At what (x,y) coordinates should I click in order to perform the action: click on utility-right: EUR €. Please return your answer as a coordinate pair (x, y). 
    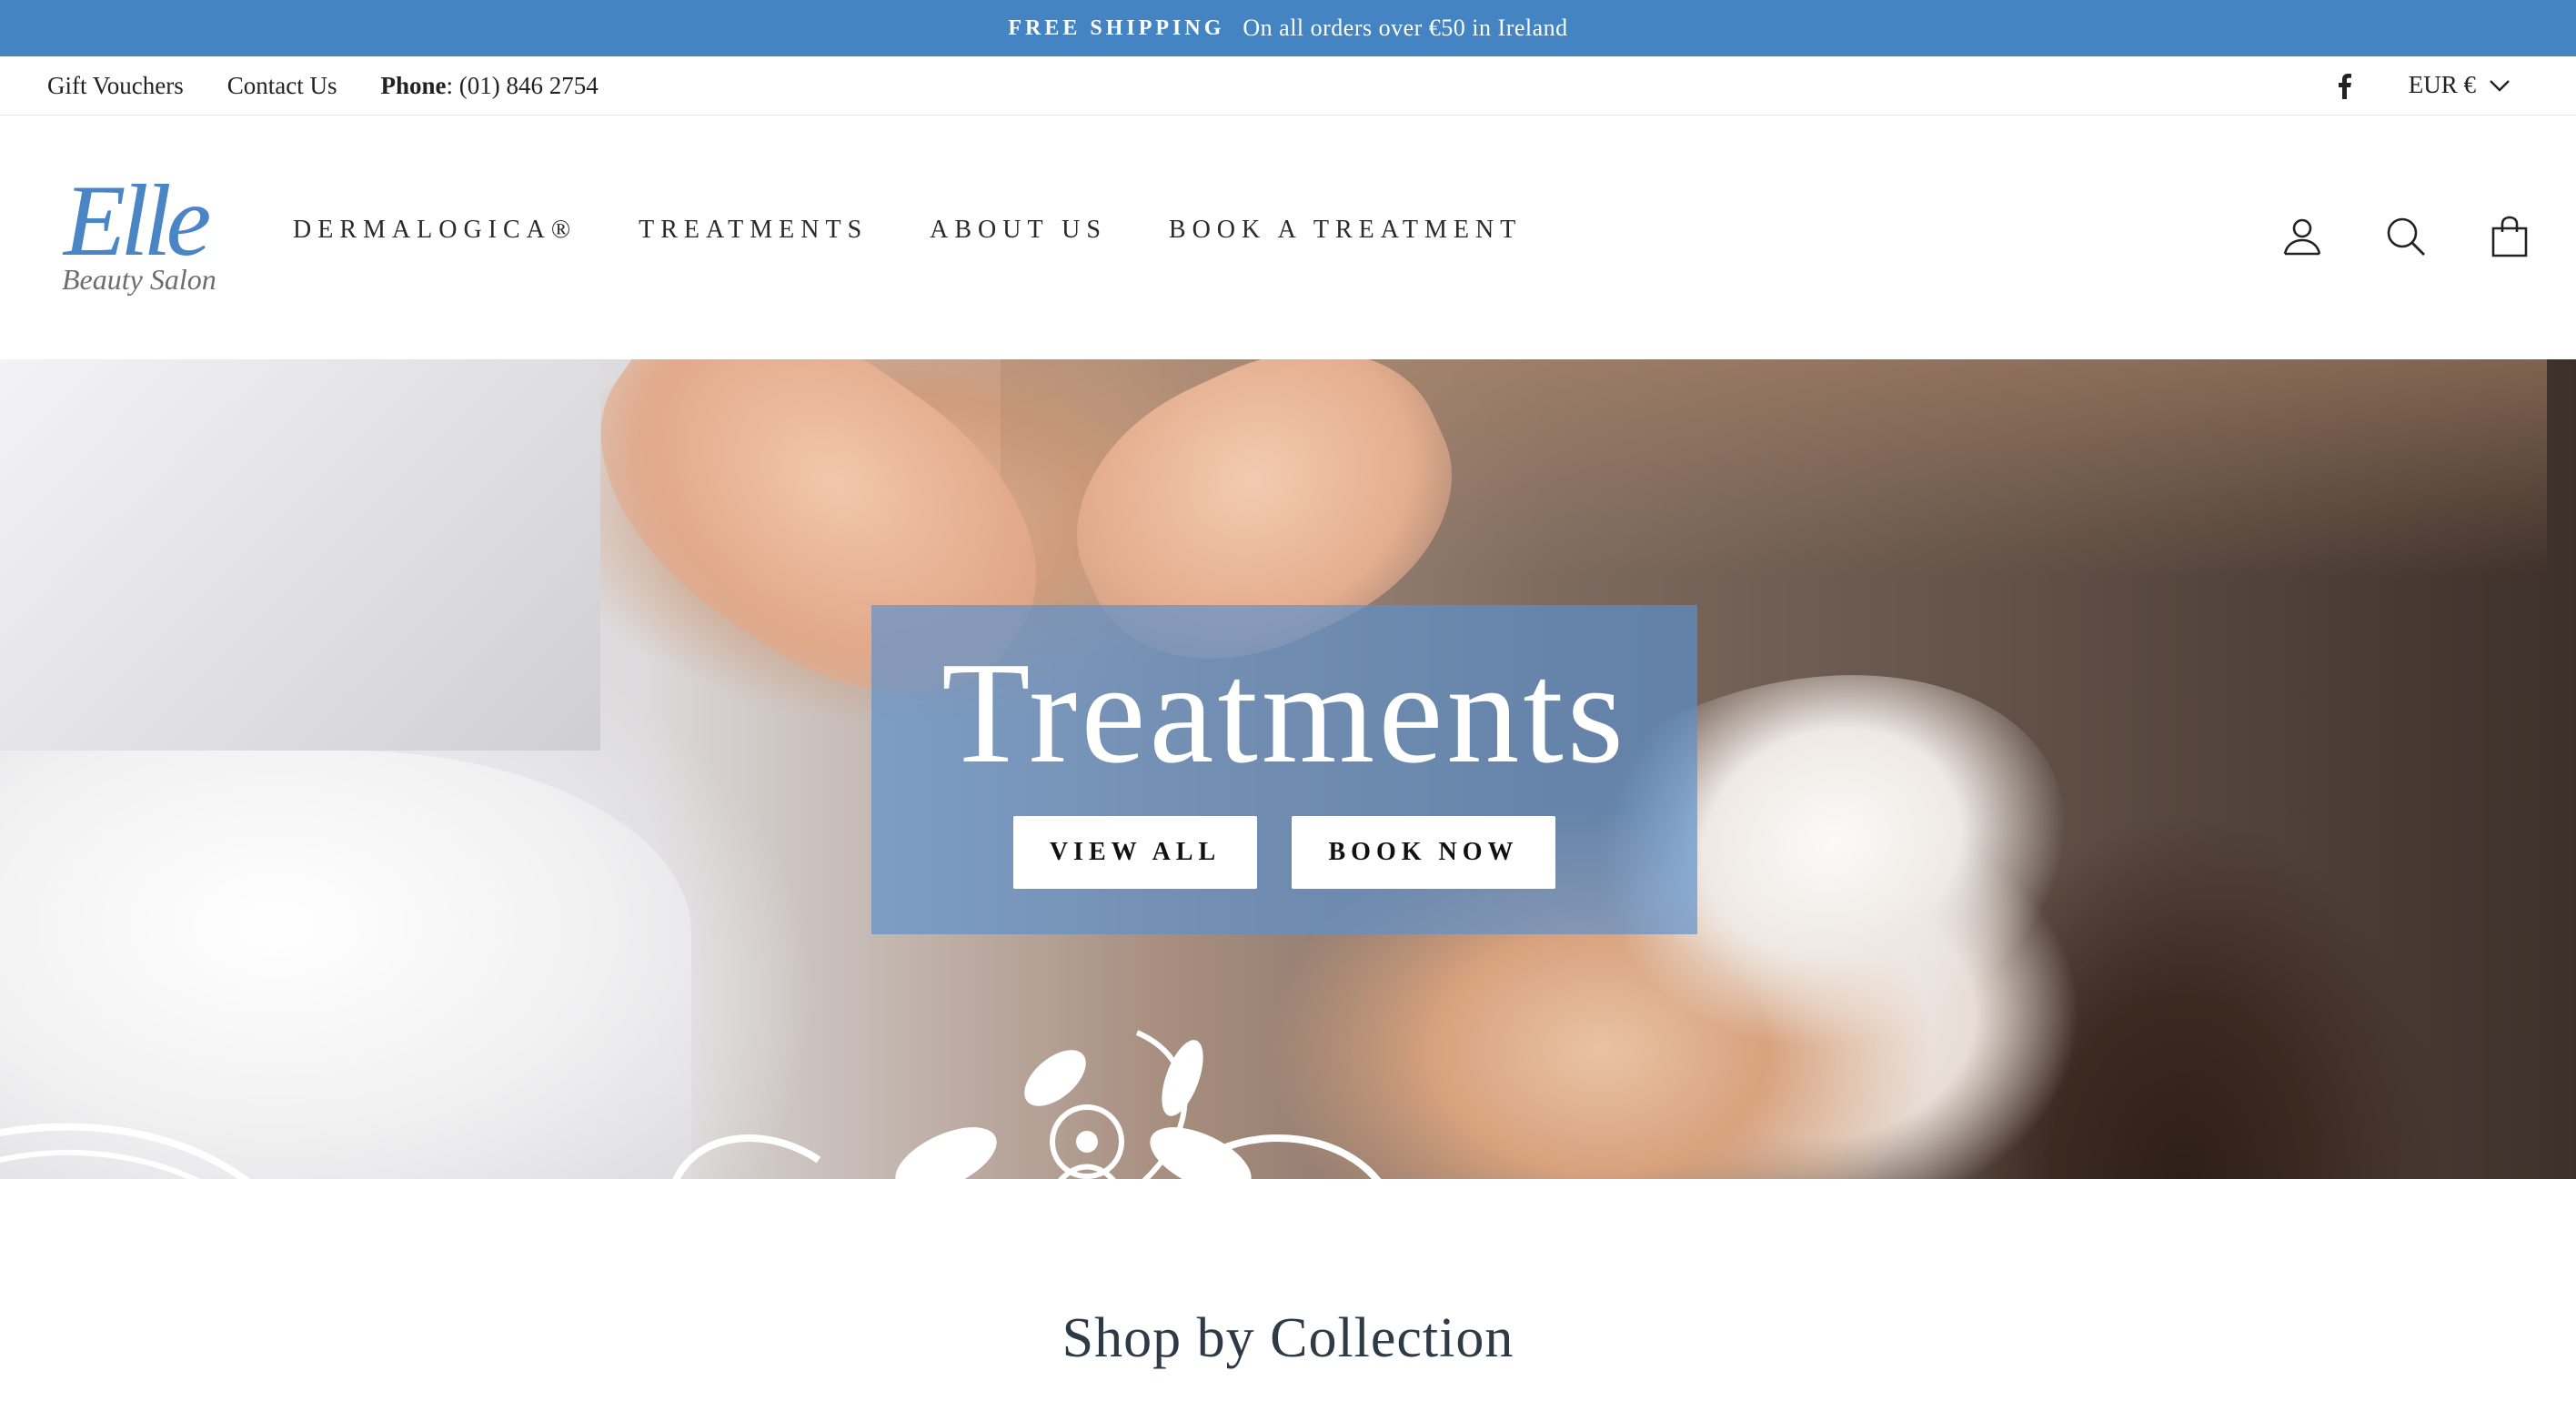
    Looking at the image, I should click on (2423, 85).